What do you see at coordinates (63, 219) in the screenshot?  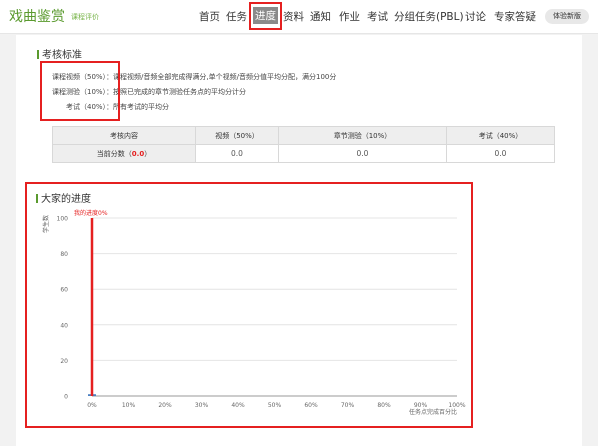 I see `y-tick-label: 100` at bounding box center [63, 219].